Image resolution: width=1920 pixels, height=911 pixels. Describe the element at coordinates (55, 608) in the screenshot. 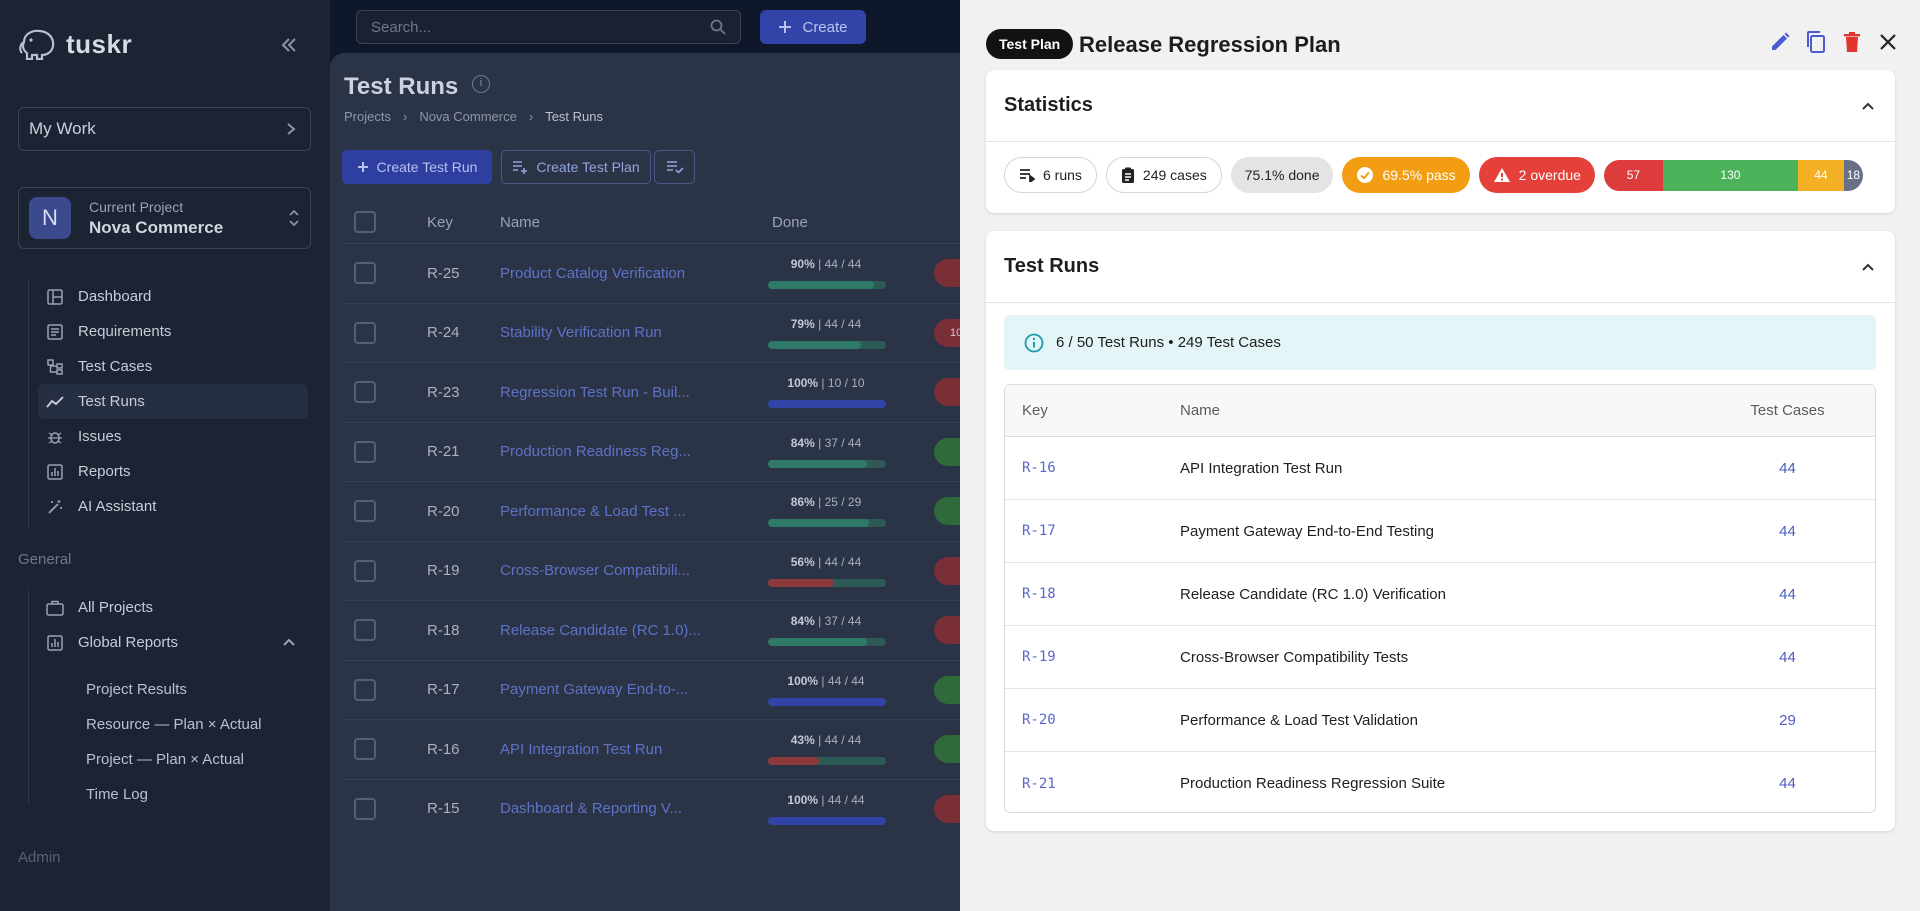

I see `briefcase-icon` at that location.